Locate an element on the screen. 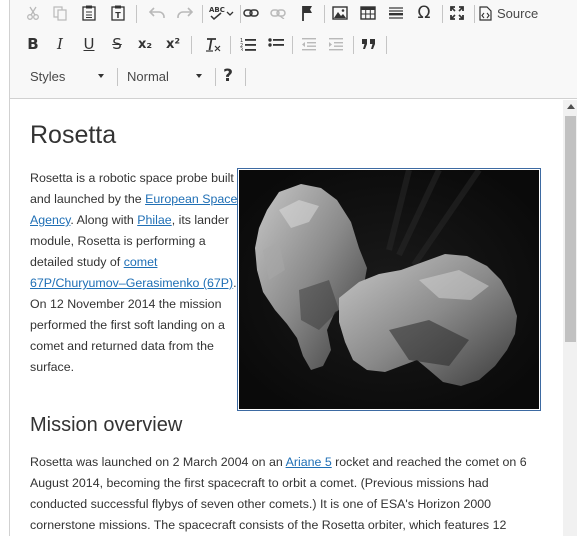  svg-text: ABC is located at coordinates (217, 10).